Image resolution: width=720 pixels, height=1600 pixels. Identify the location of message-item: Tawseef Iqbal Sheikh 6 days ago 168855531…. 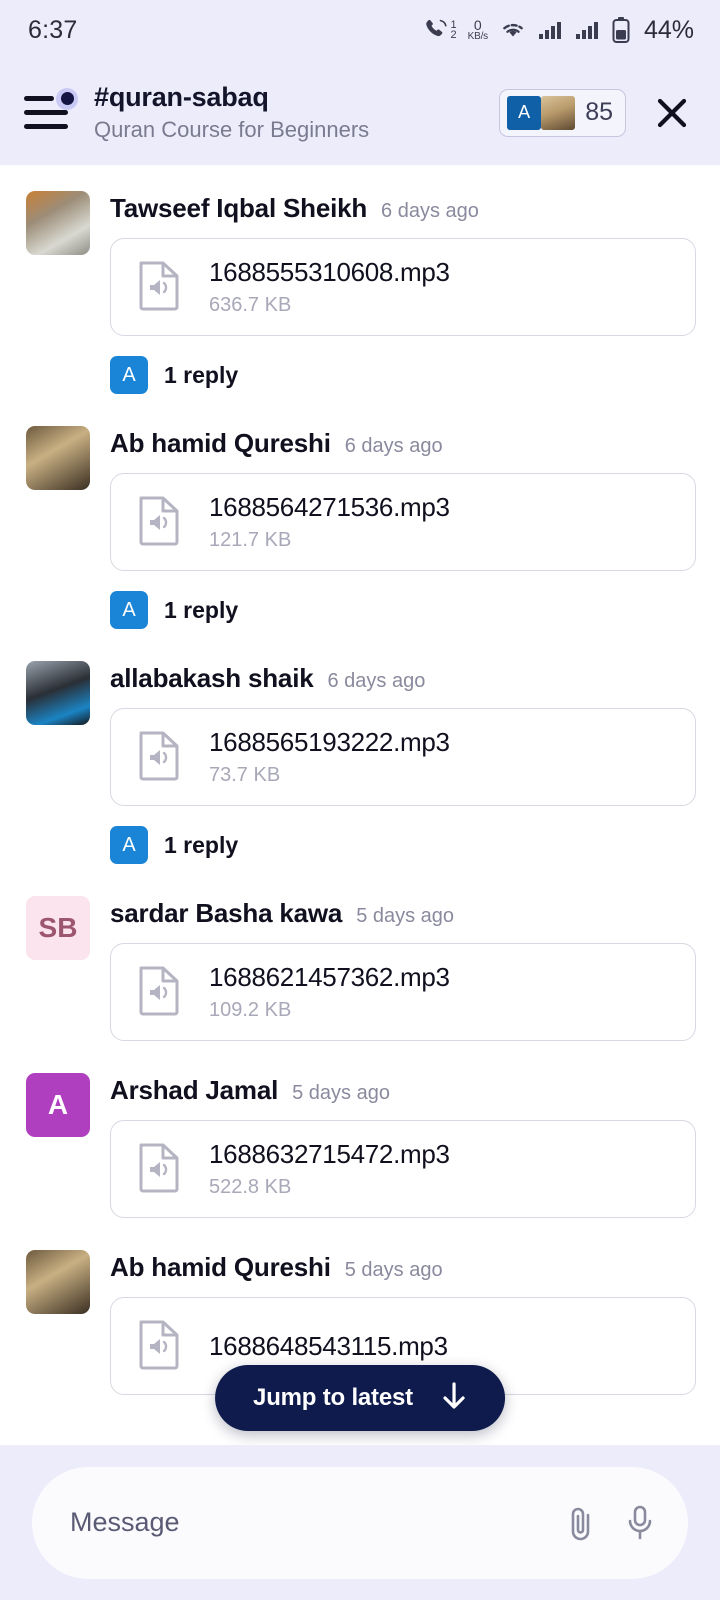
(360, 286).